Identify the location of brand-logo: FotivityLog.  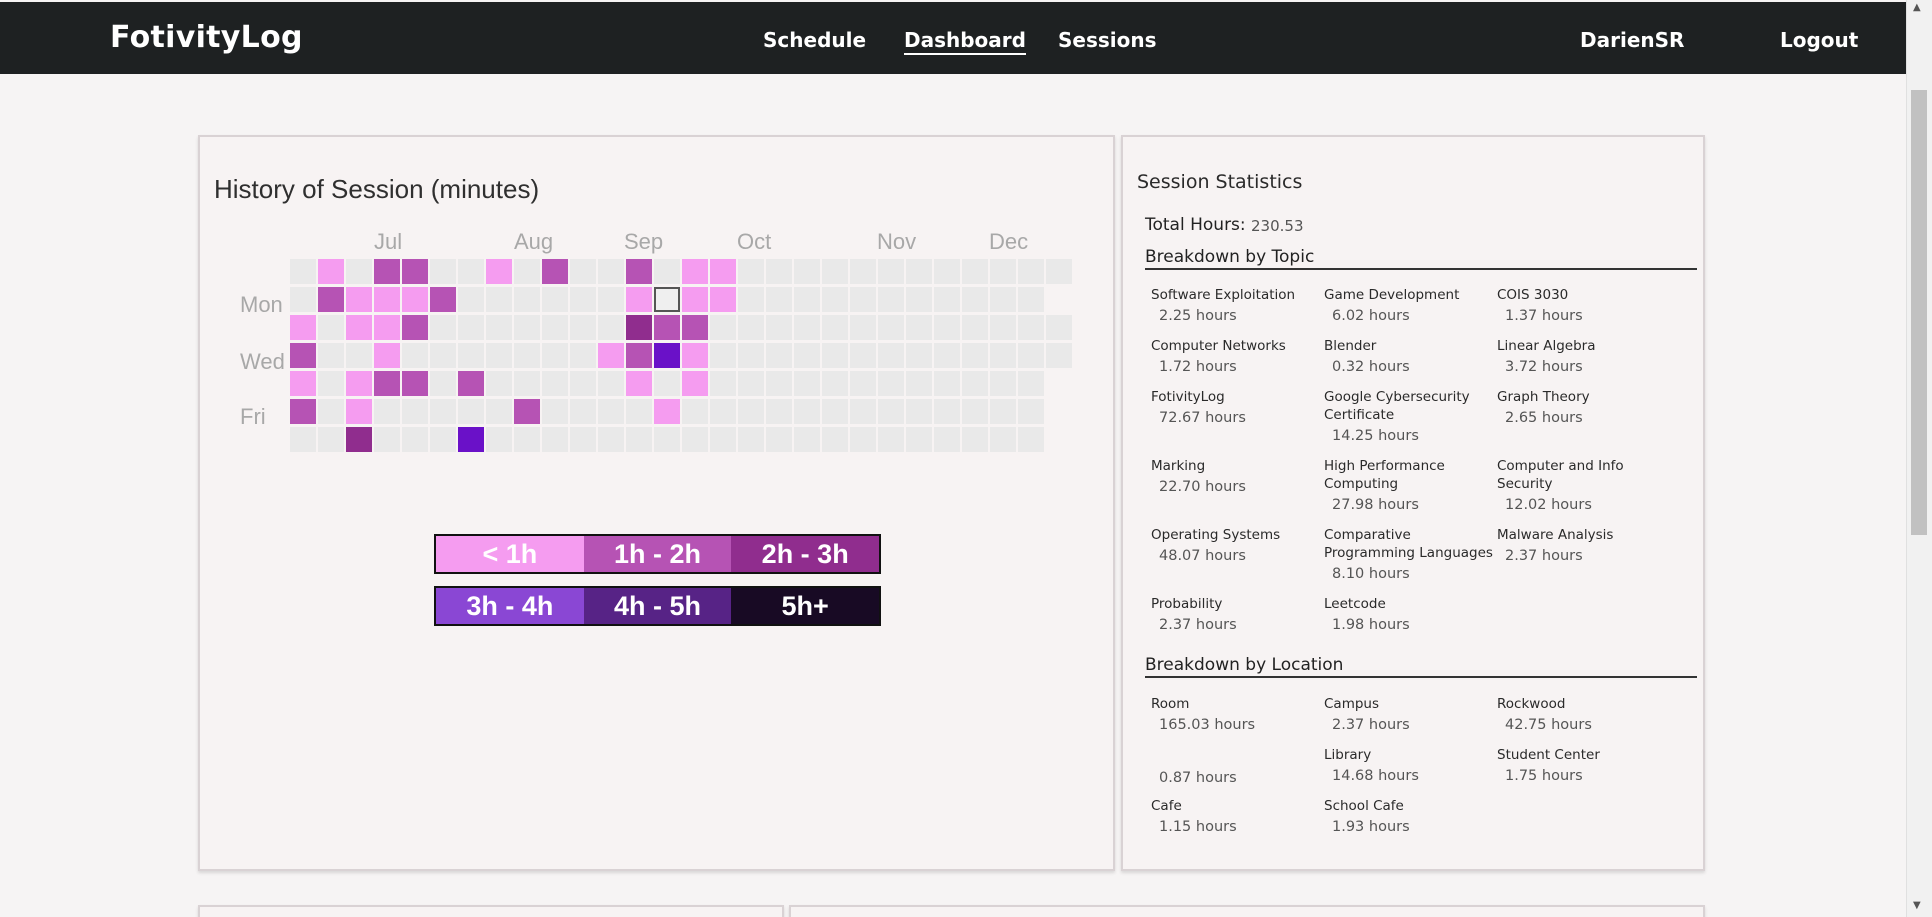
(206, 37).